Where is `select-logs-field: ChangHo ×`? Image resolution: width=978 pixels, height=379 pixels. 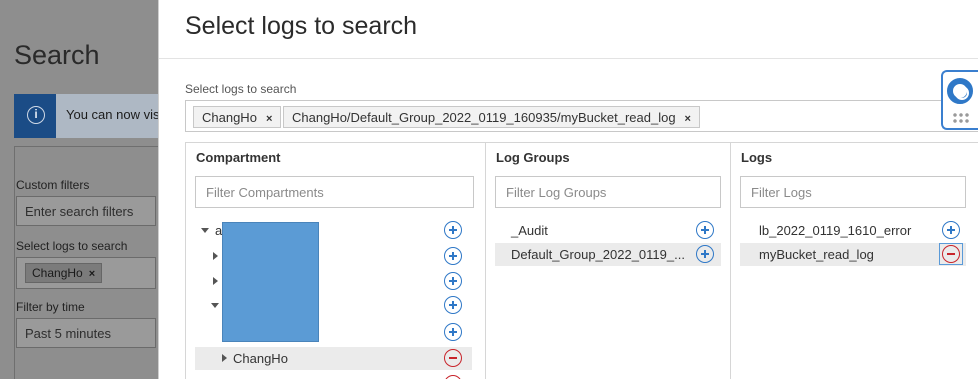
select-logs-field: ChangHo × is located at coordinates (86, 273).